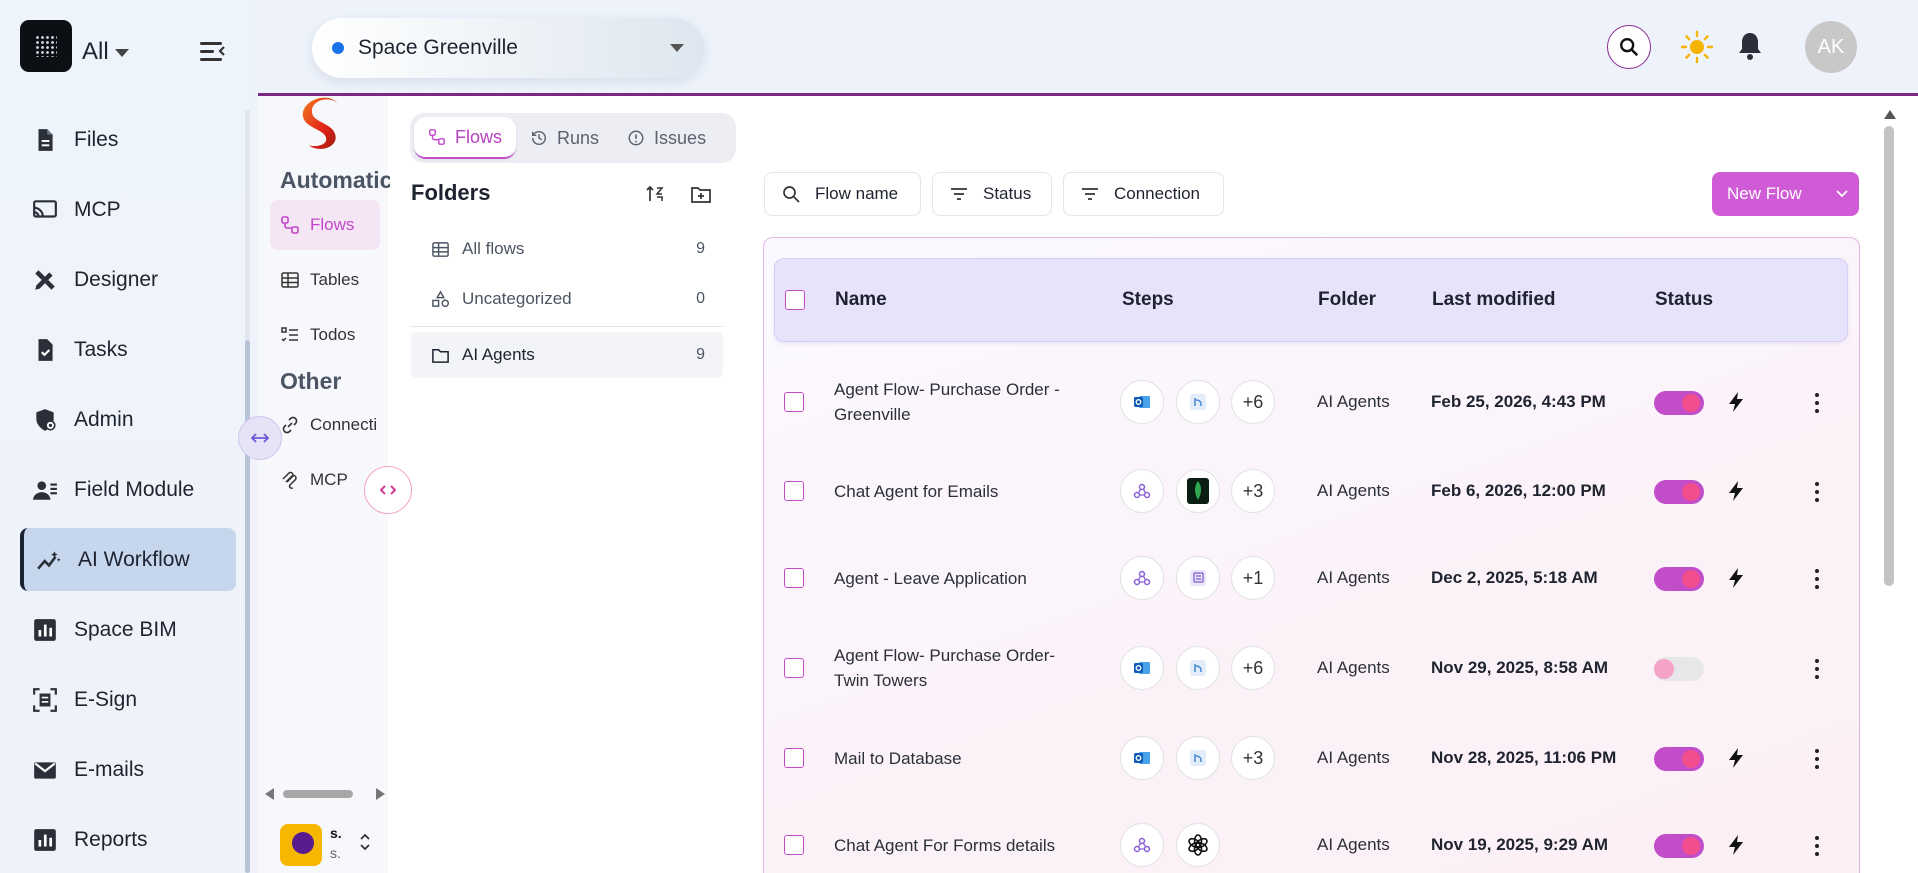 This screenshot has width=1918, height=873. What do you see at coordinates (128, 629) in the screenshot?
I see `nav-space-bim: Space BIM` at bounding box center [128, 629].